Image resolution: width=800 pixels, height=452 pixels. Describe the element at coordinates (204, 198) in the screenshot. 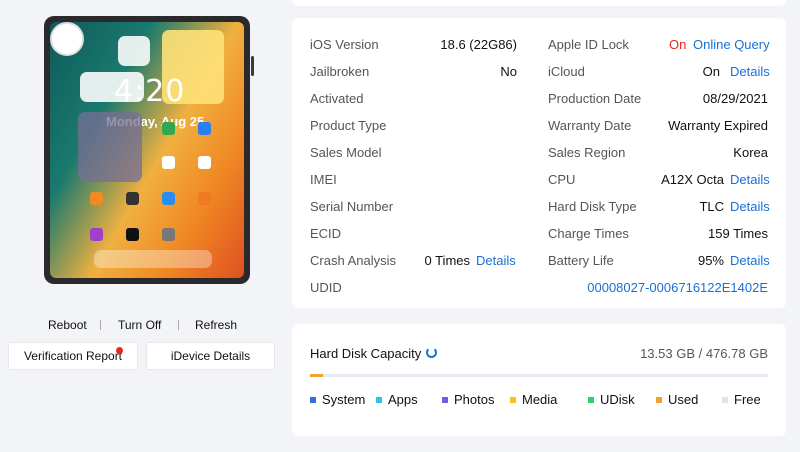

I see `books-app-icon` at that location.